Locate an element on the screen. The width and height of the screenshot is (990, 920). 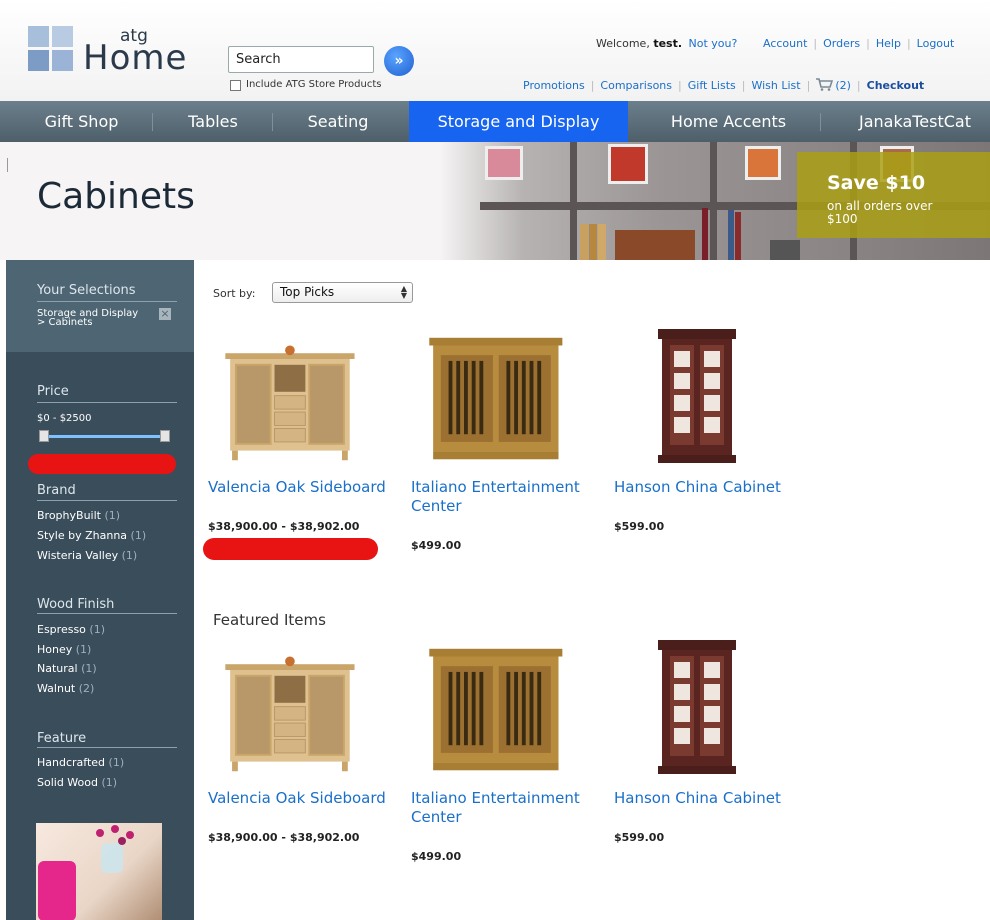
logo-squares-icon is located at coordinates (51, 49).